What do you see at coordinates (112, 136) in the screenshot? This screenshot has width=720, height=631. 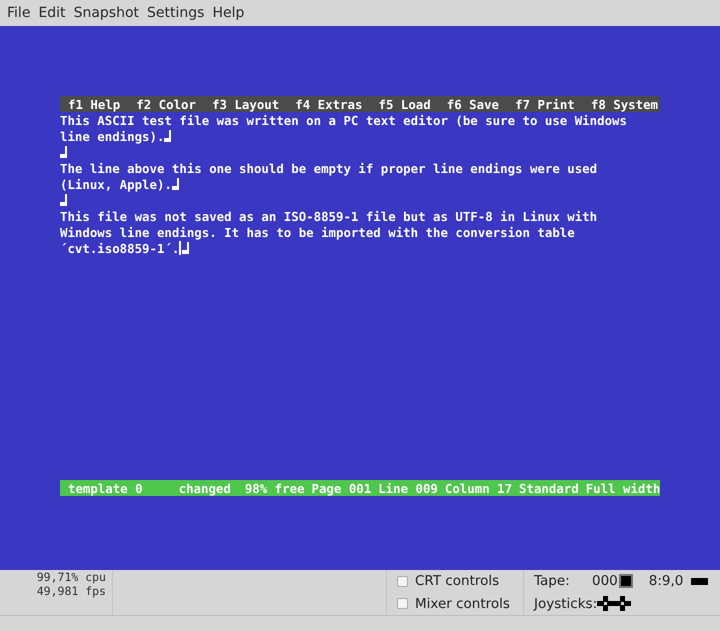 I see `text-line: line endings).` at bounding box center [112, 136].